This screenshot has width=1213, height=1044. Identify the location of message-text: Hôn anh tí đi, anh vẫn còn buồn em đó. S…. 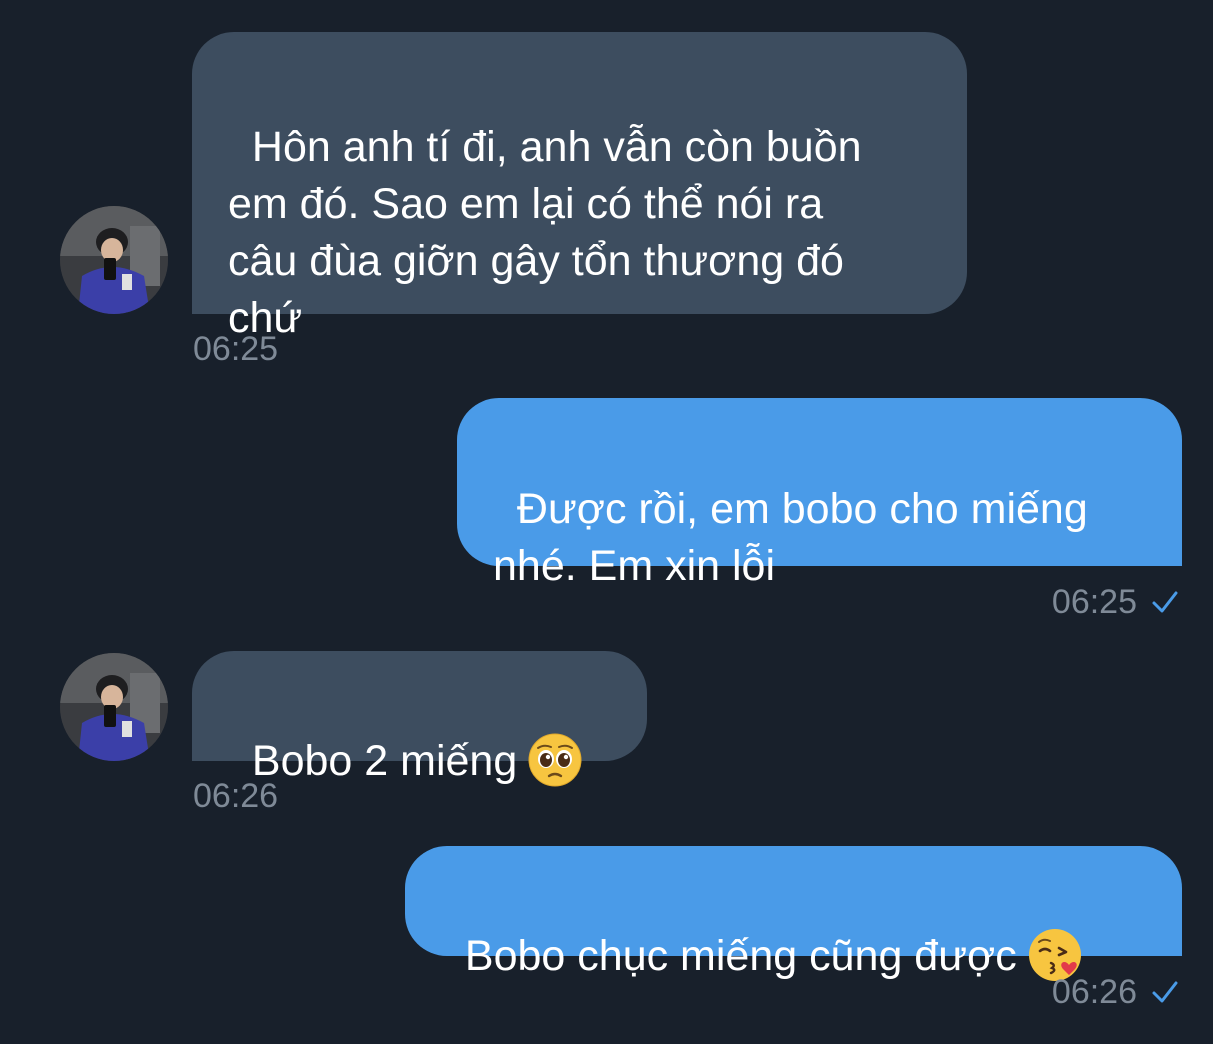
(545, 232).